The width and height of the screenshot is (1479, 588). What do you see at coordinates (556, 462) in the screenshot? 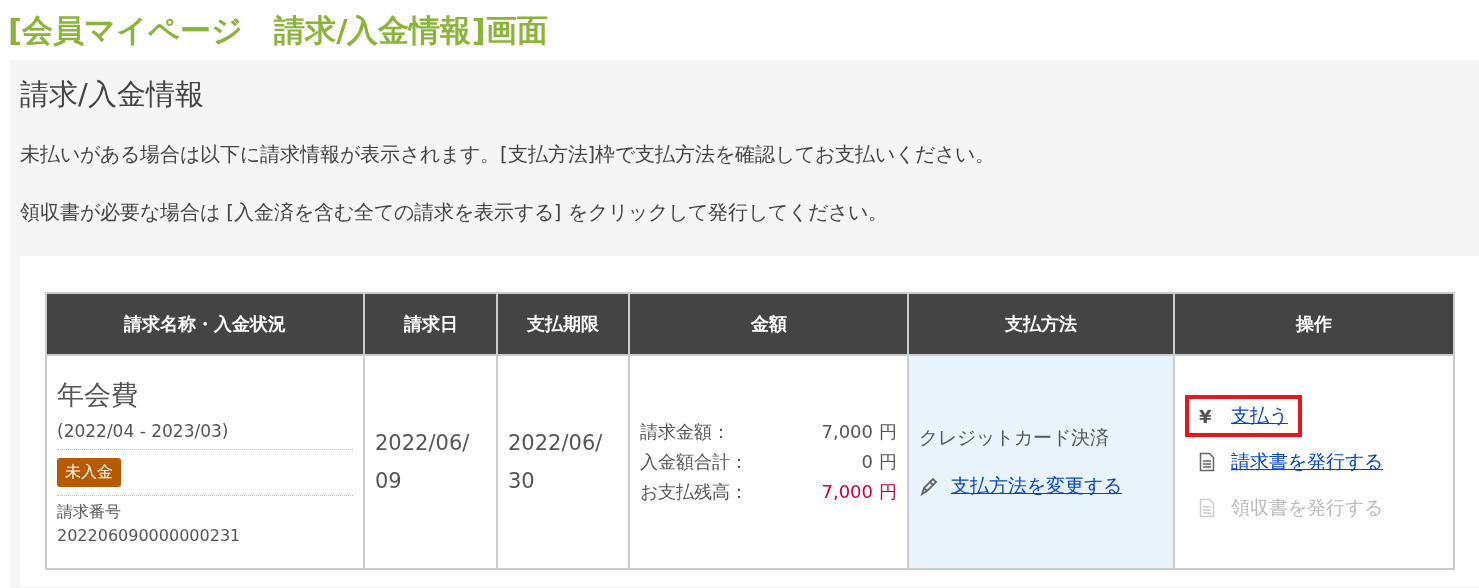
I see `date-text: 2022/06/30` at bounding box center [556, 462].